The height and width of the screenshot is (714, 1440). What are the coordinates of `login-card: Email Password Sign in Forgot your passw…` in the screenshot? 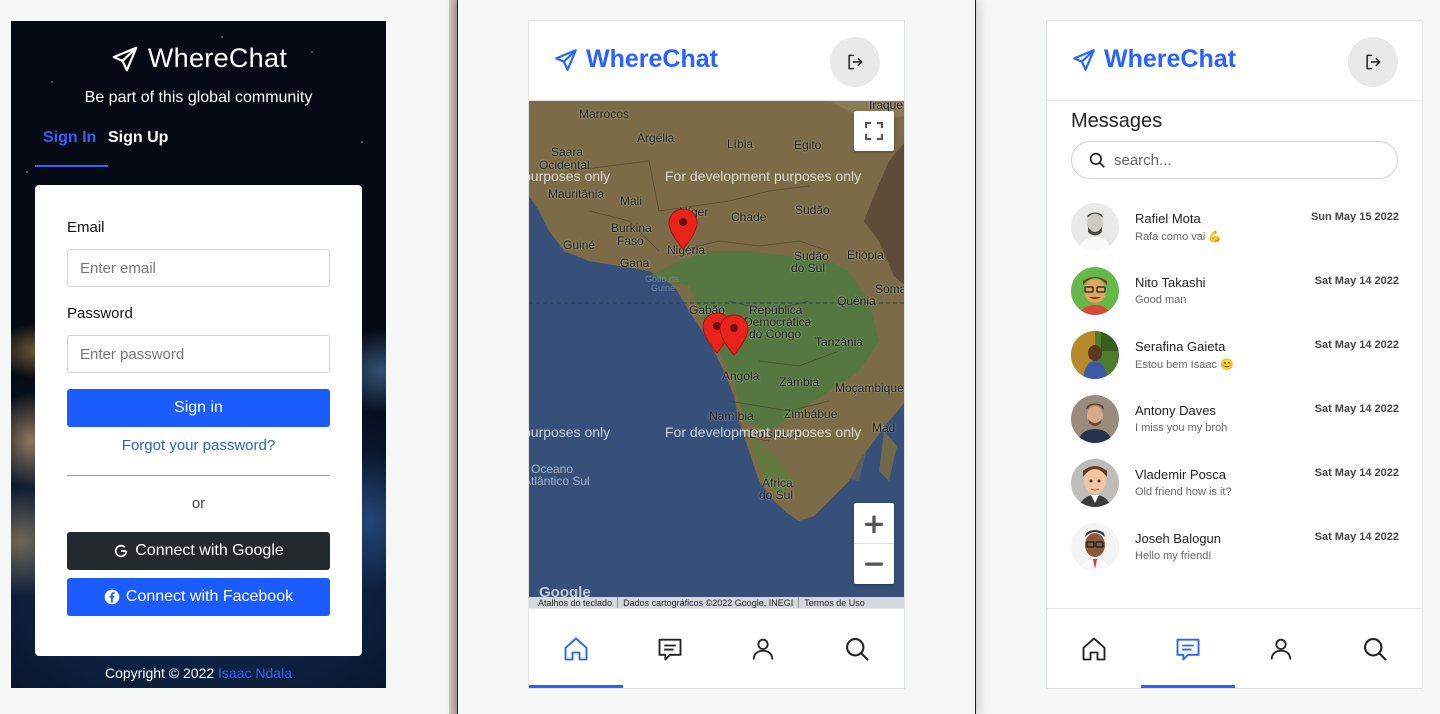 It's located at (198, 420).